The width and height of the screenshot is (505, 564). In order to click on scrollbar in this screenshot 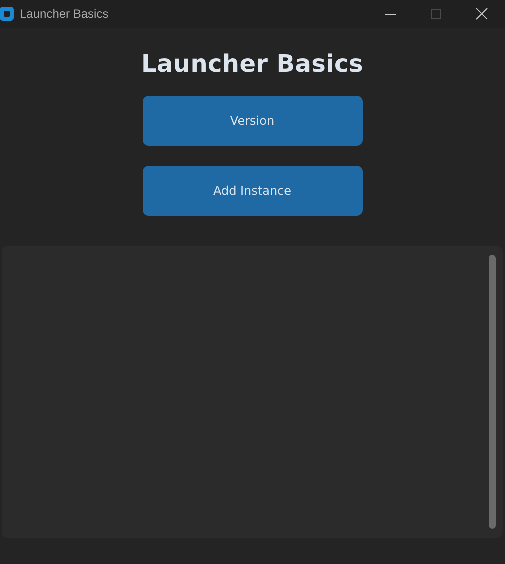, I will do `click(492, 392)`.